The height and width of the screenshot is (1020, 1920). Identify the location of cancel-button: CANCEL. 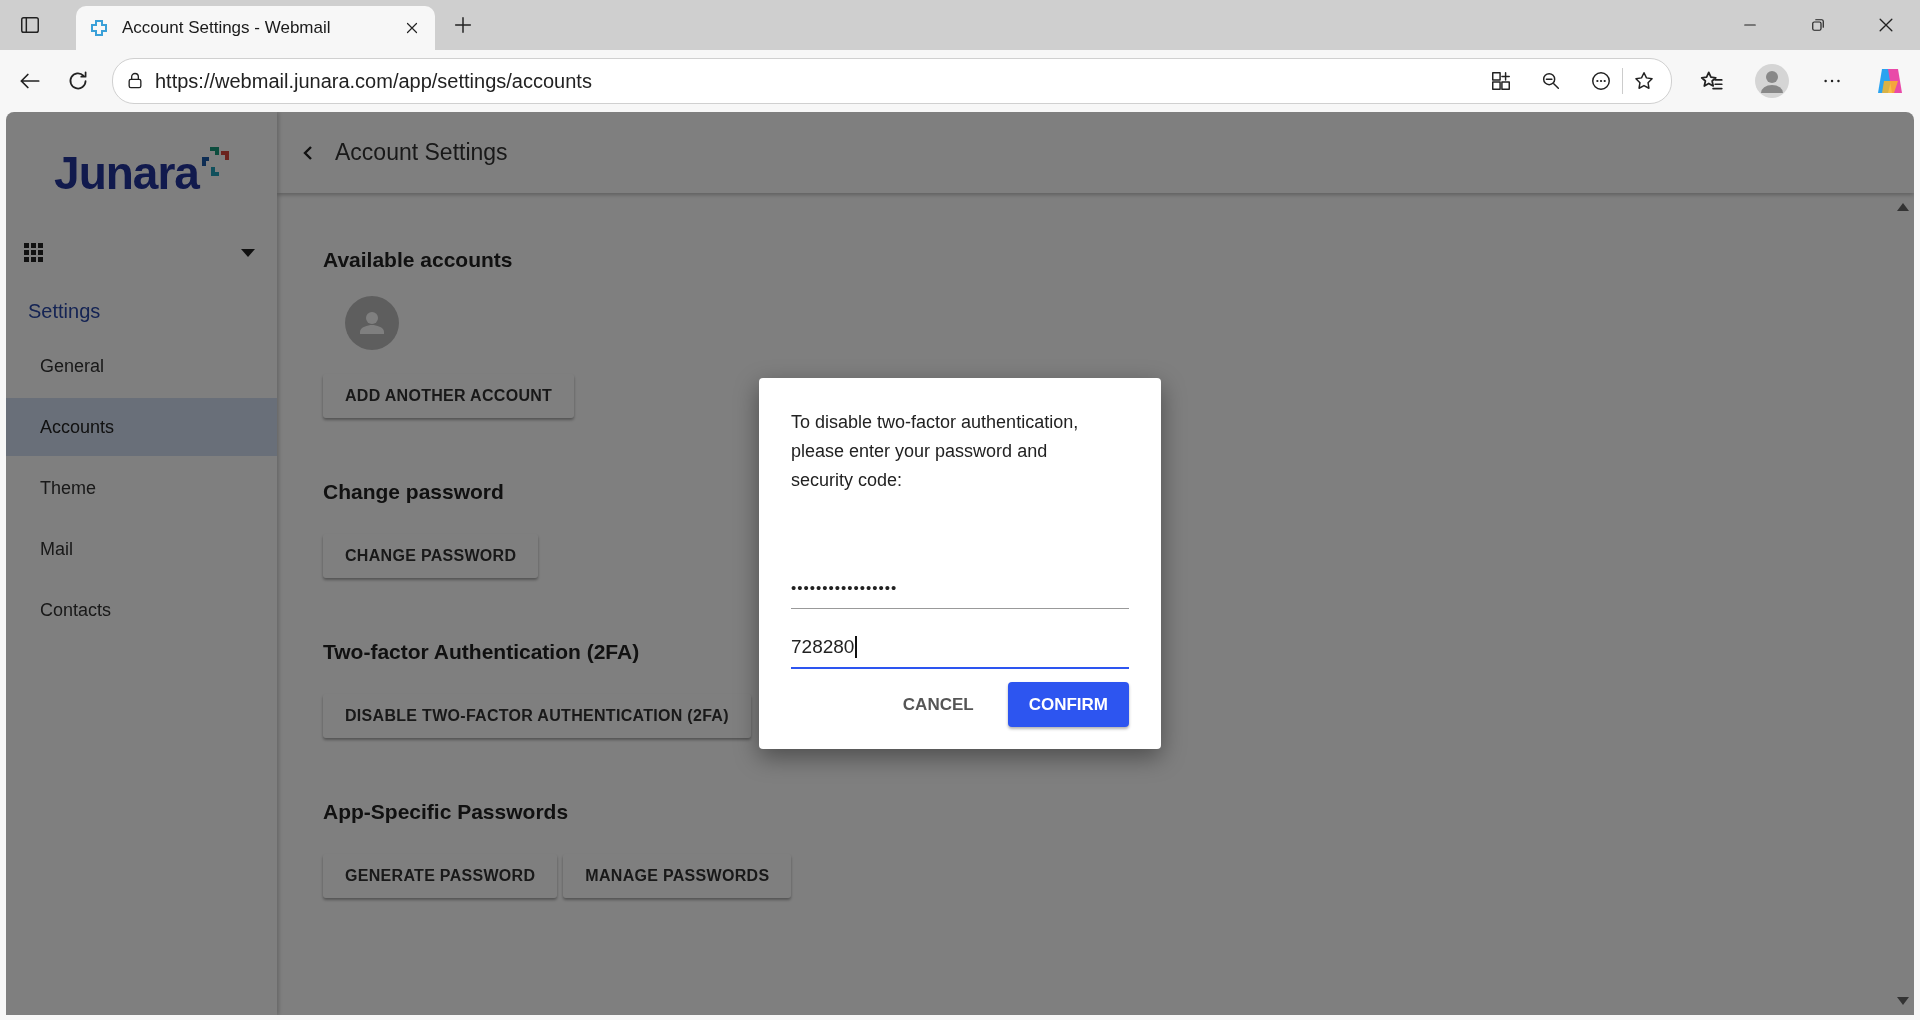
(938, 704).